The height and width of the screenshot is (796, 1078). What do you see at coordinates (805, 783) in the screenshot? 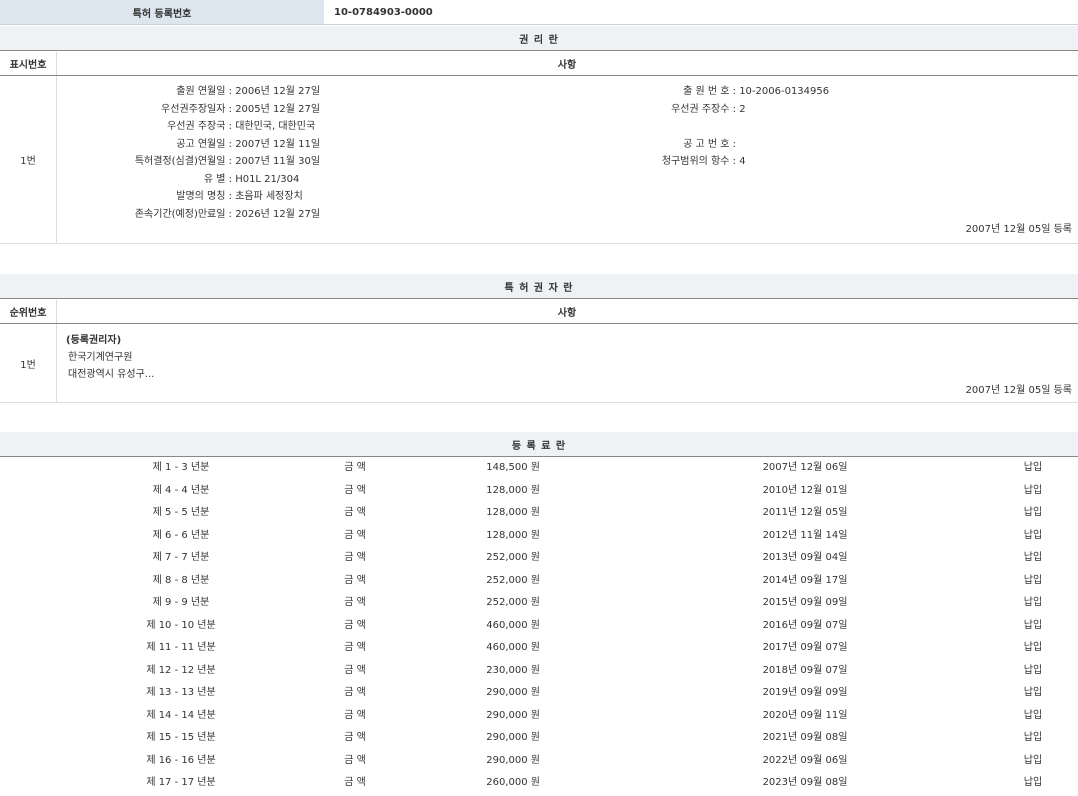
I see `fee-paid-date: 2023년 09월 08일` at bounding box center [805, 783].